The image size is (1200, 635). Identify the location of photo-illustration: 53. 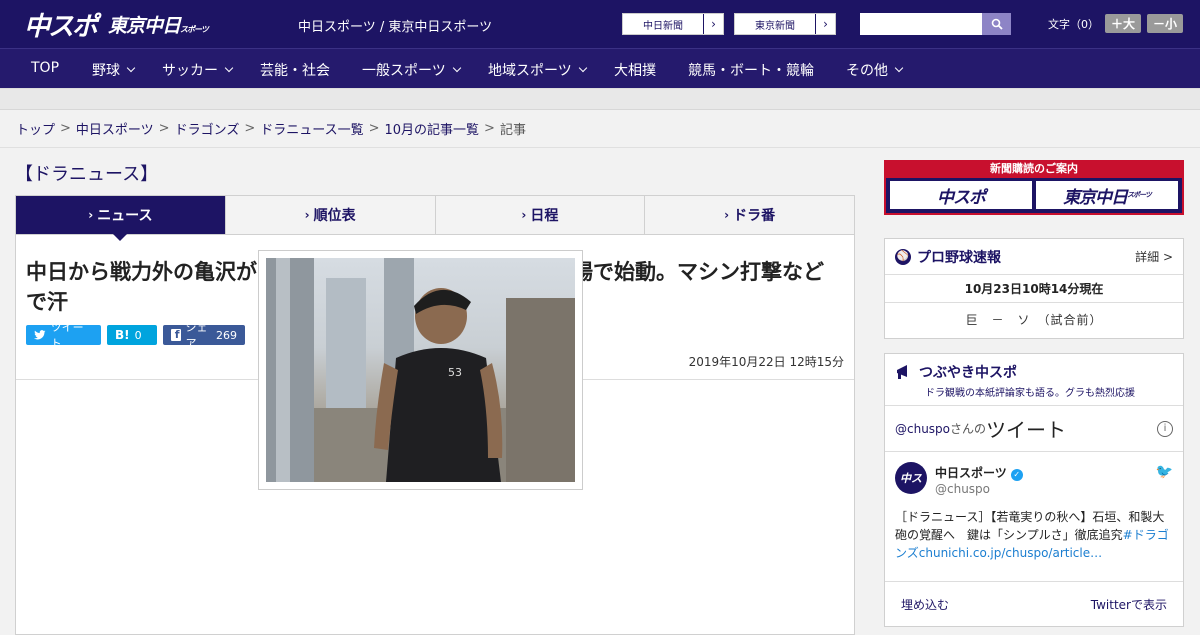
(420, 370).